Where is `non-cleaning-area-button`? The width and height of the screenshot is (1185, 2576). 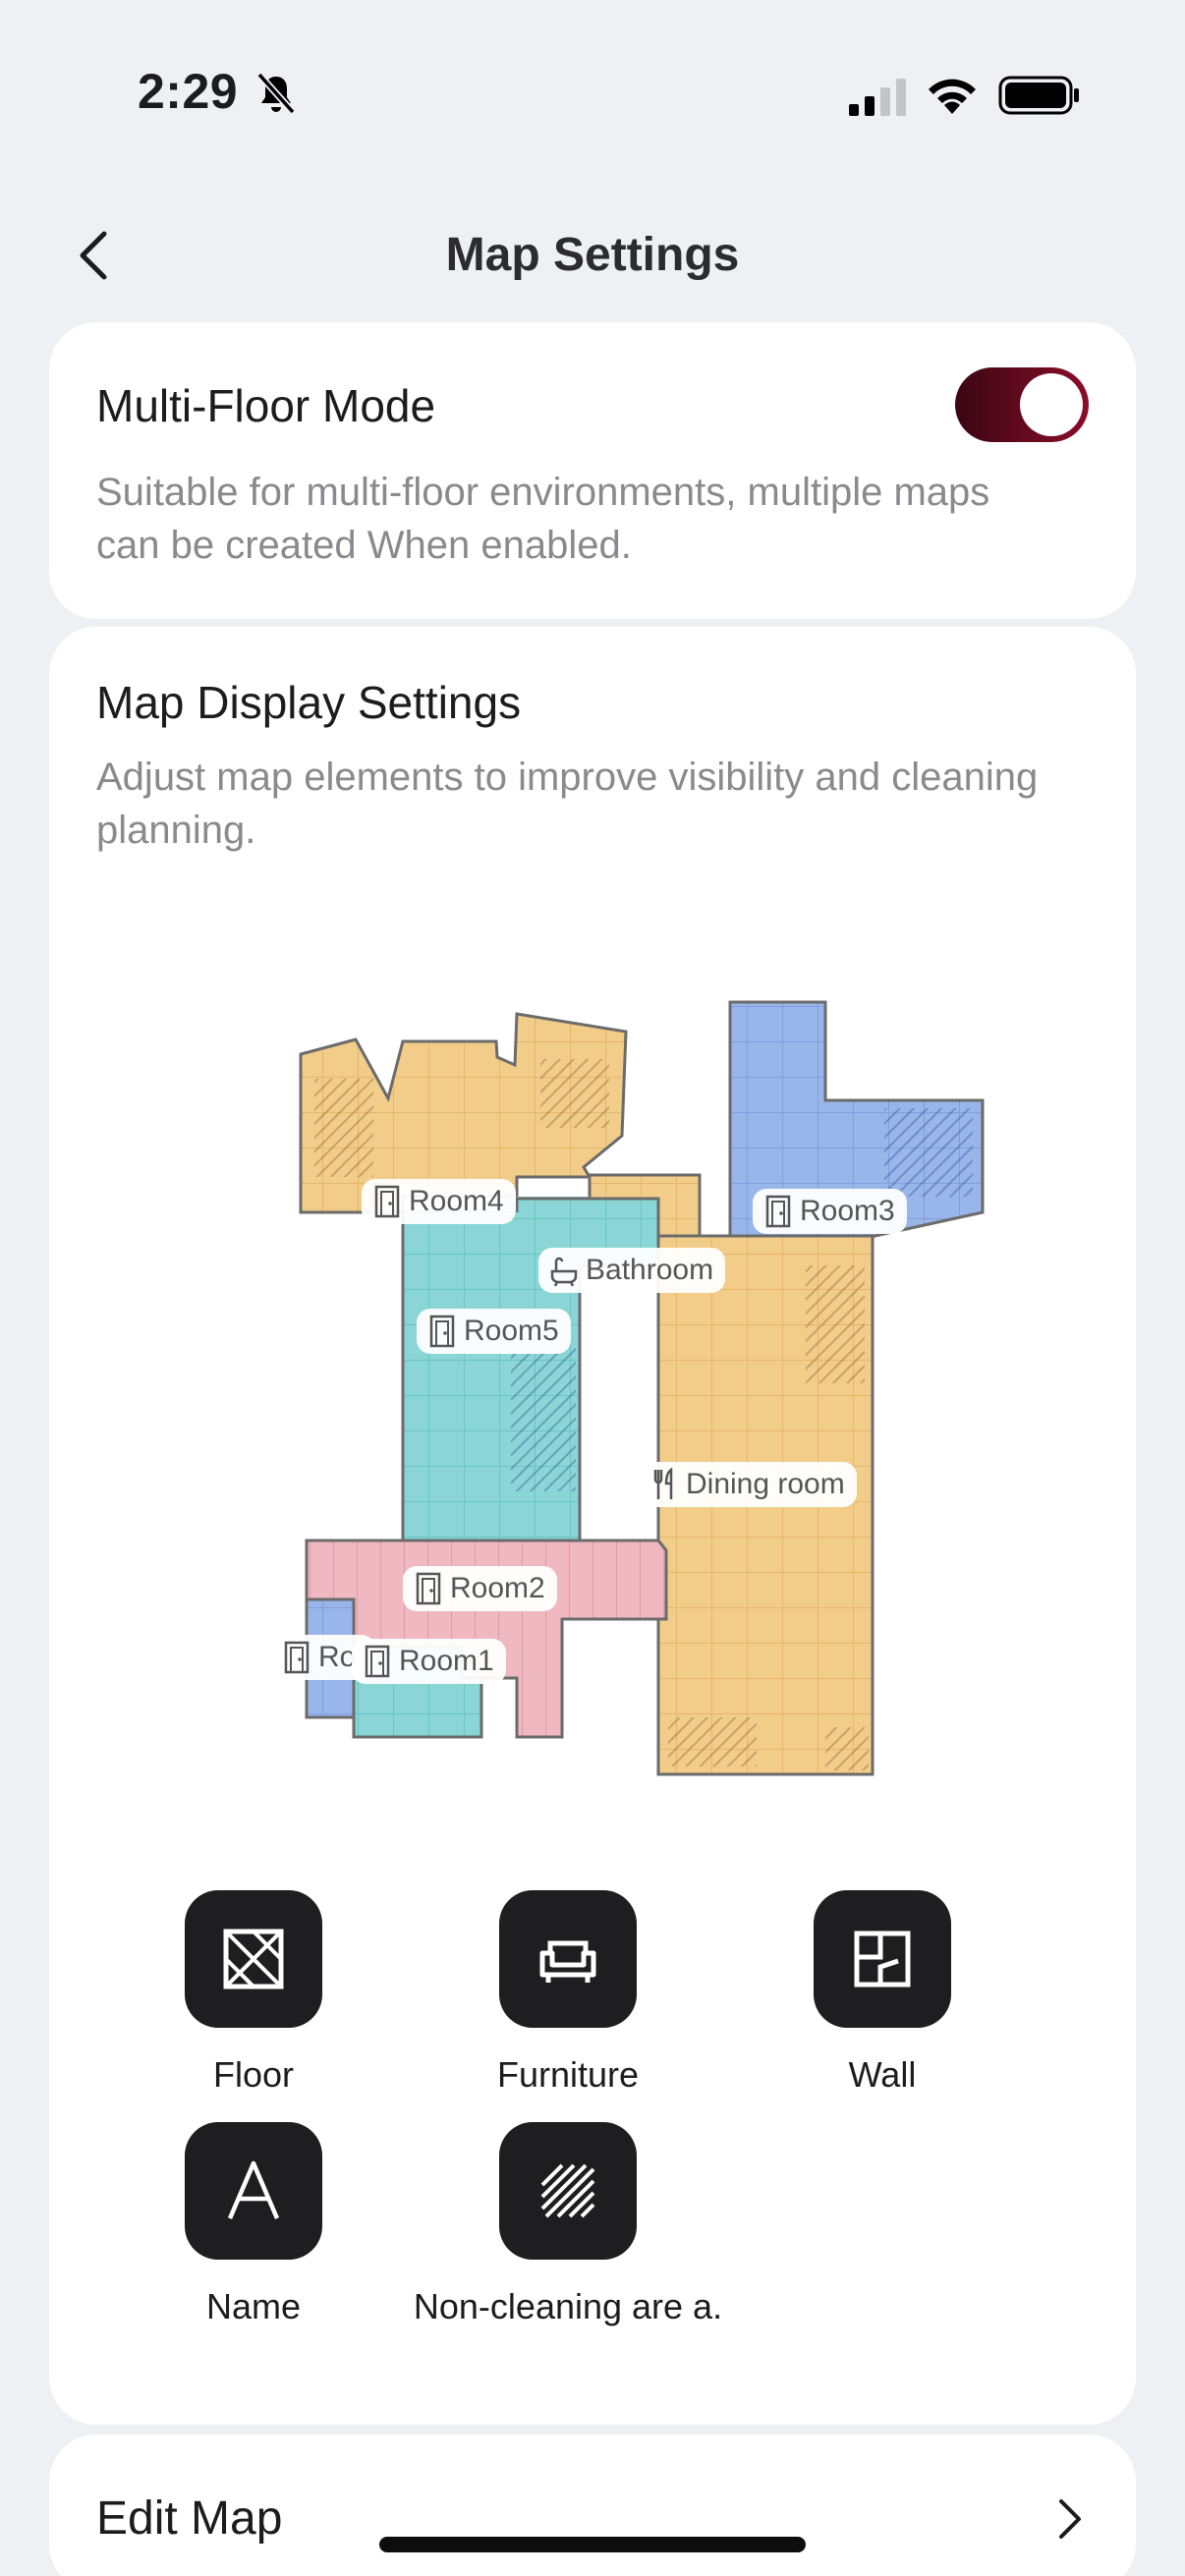 non-cleaning-area-button is located at coordinates (568, 2191).